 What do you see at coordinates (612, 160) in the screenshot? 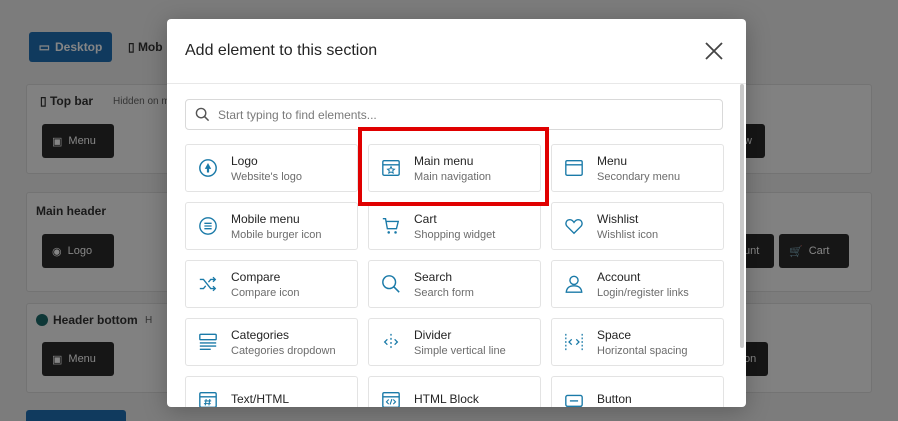
I see `element-name: Menu` at bounding box center [612, 160].